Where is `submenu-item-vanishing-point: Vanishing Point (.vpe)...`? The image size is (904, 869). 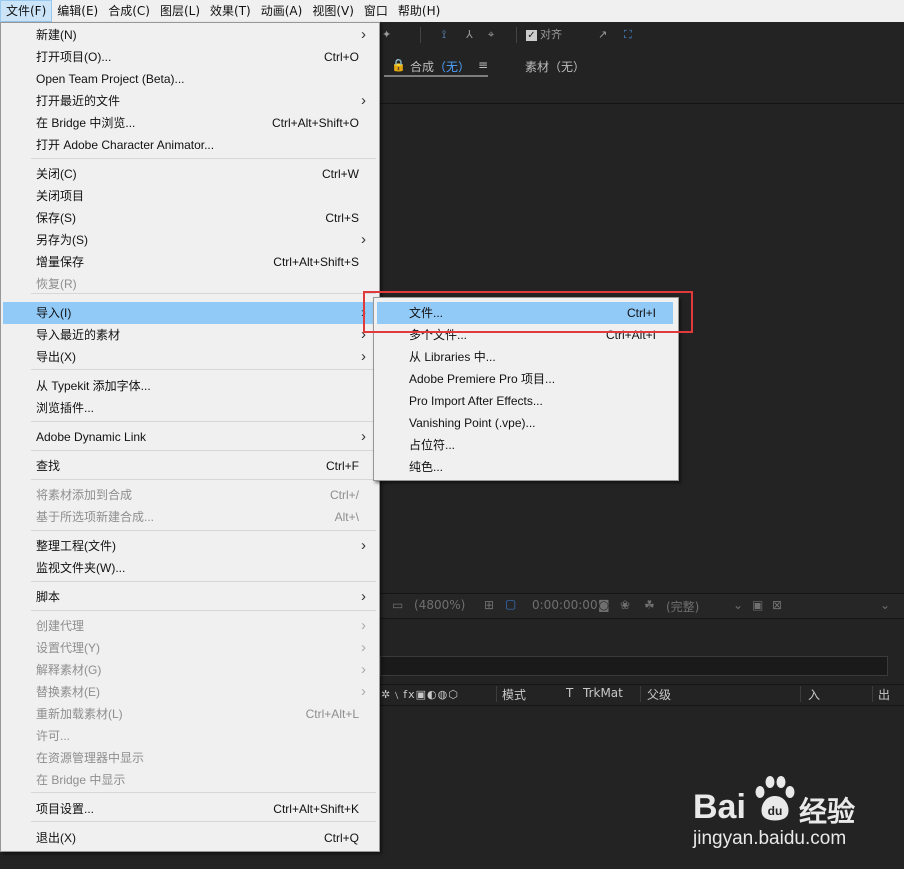
submenu-item-vanishing-point: Vanishing Point (.vpe)... is located at coordinates (525, 423).